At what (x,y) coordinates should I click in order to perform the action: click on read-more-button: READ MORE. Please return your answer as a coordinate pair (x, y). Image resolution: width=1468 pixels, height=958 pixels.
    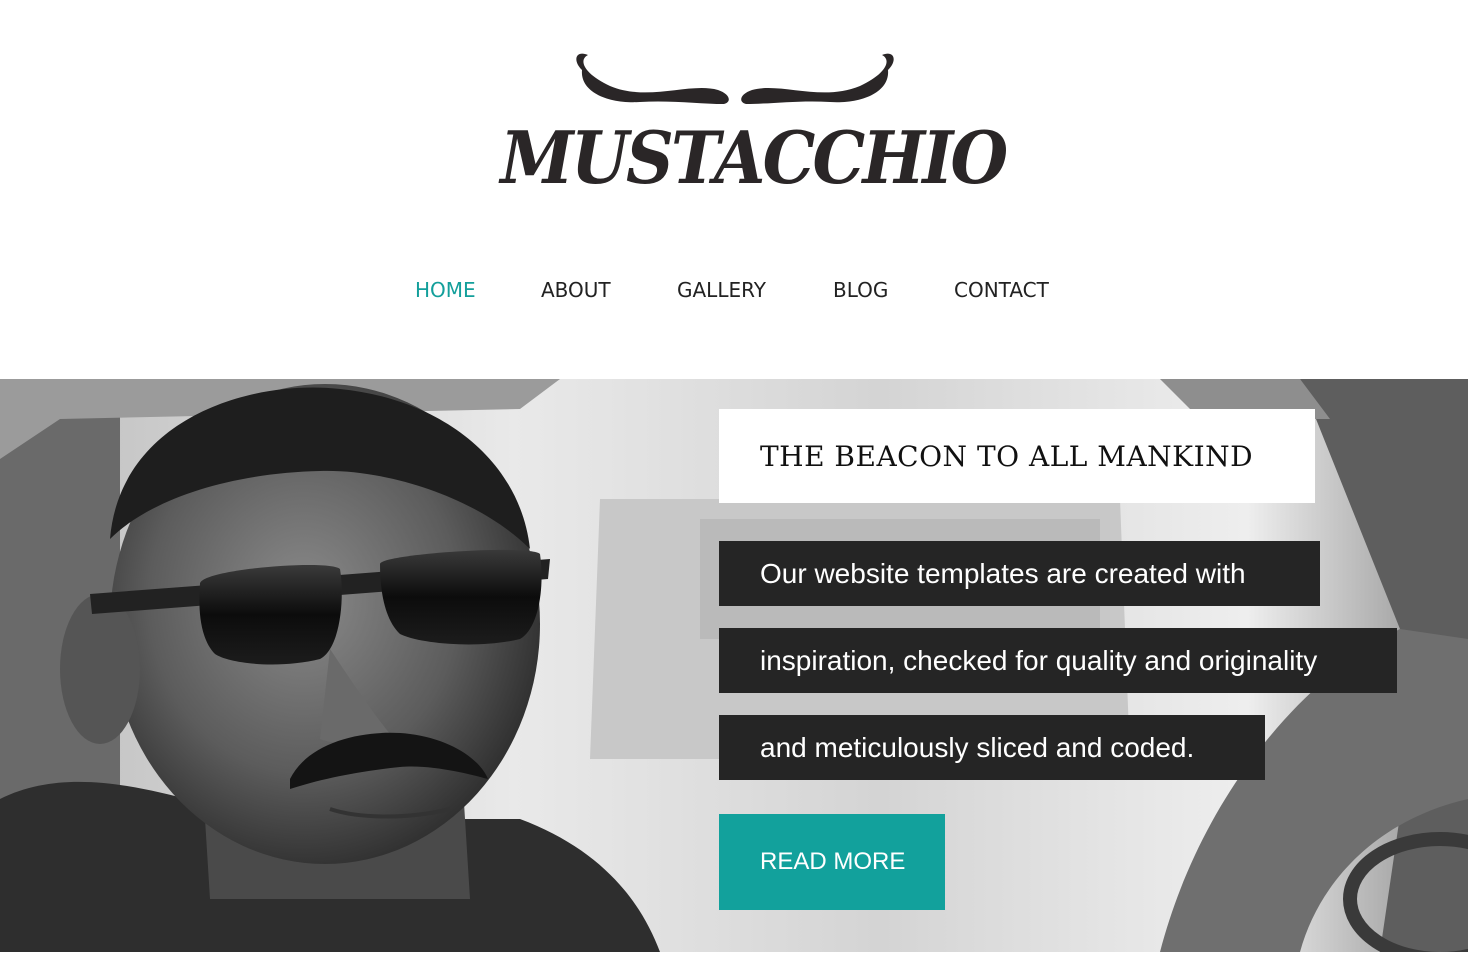
    Looking at the image, I should click on (832, 862).